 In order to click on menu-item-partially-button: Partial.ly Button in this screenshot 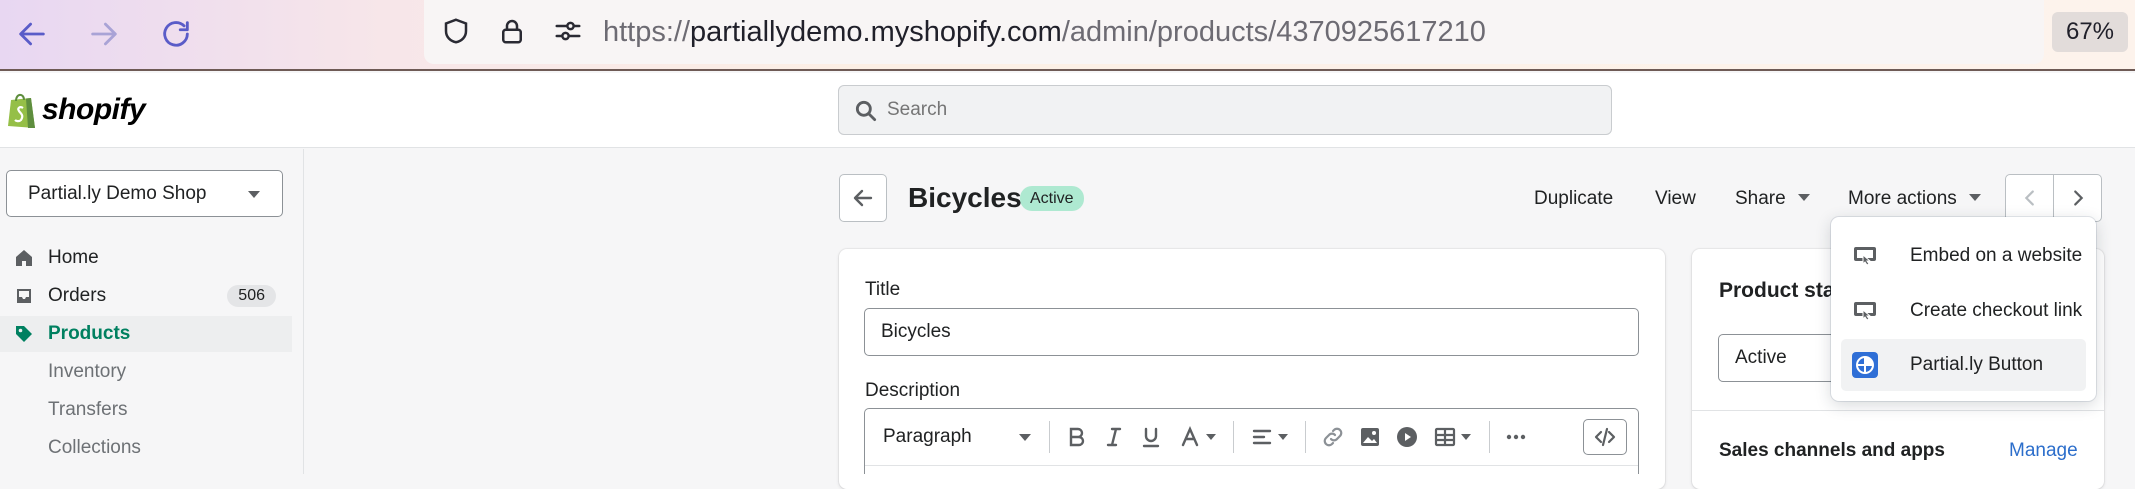, I will do `click(1963, 365)`.